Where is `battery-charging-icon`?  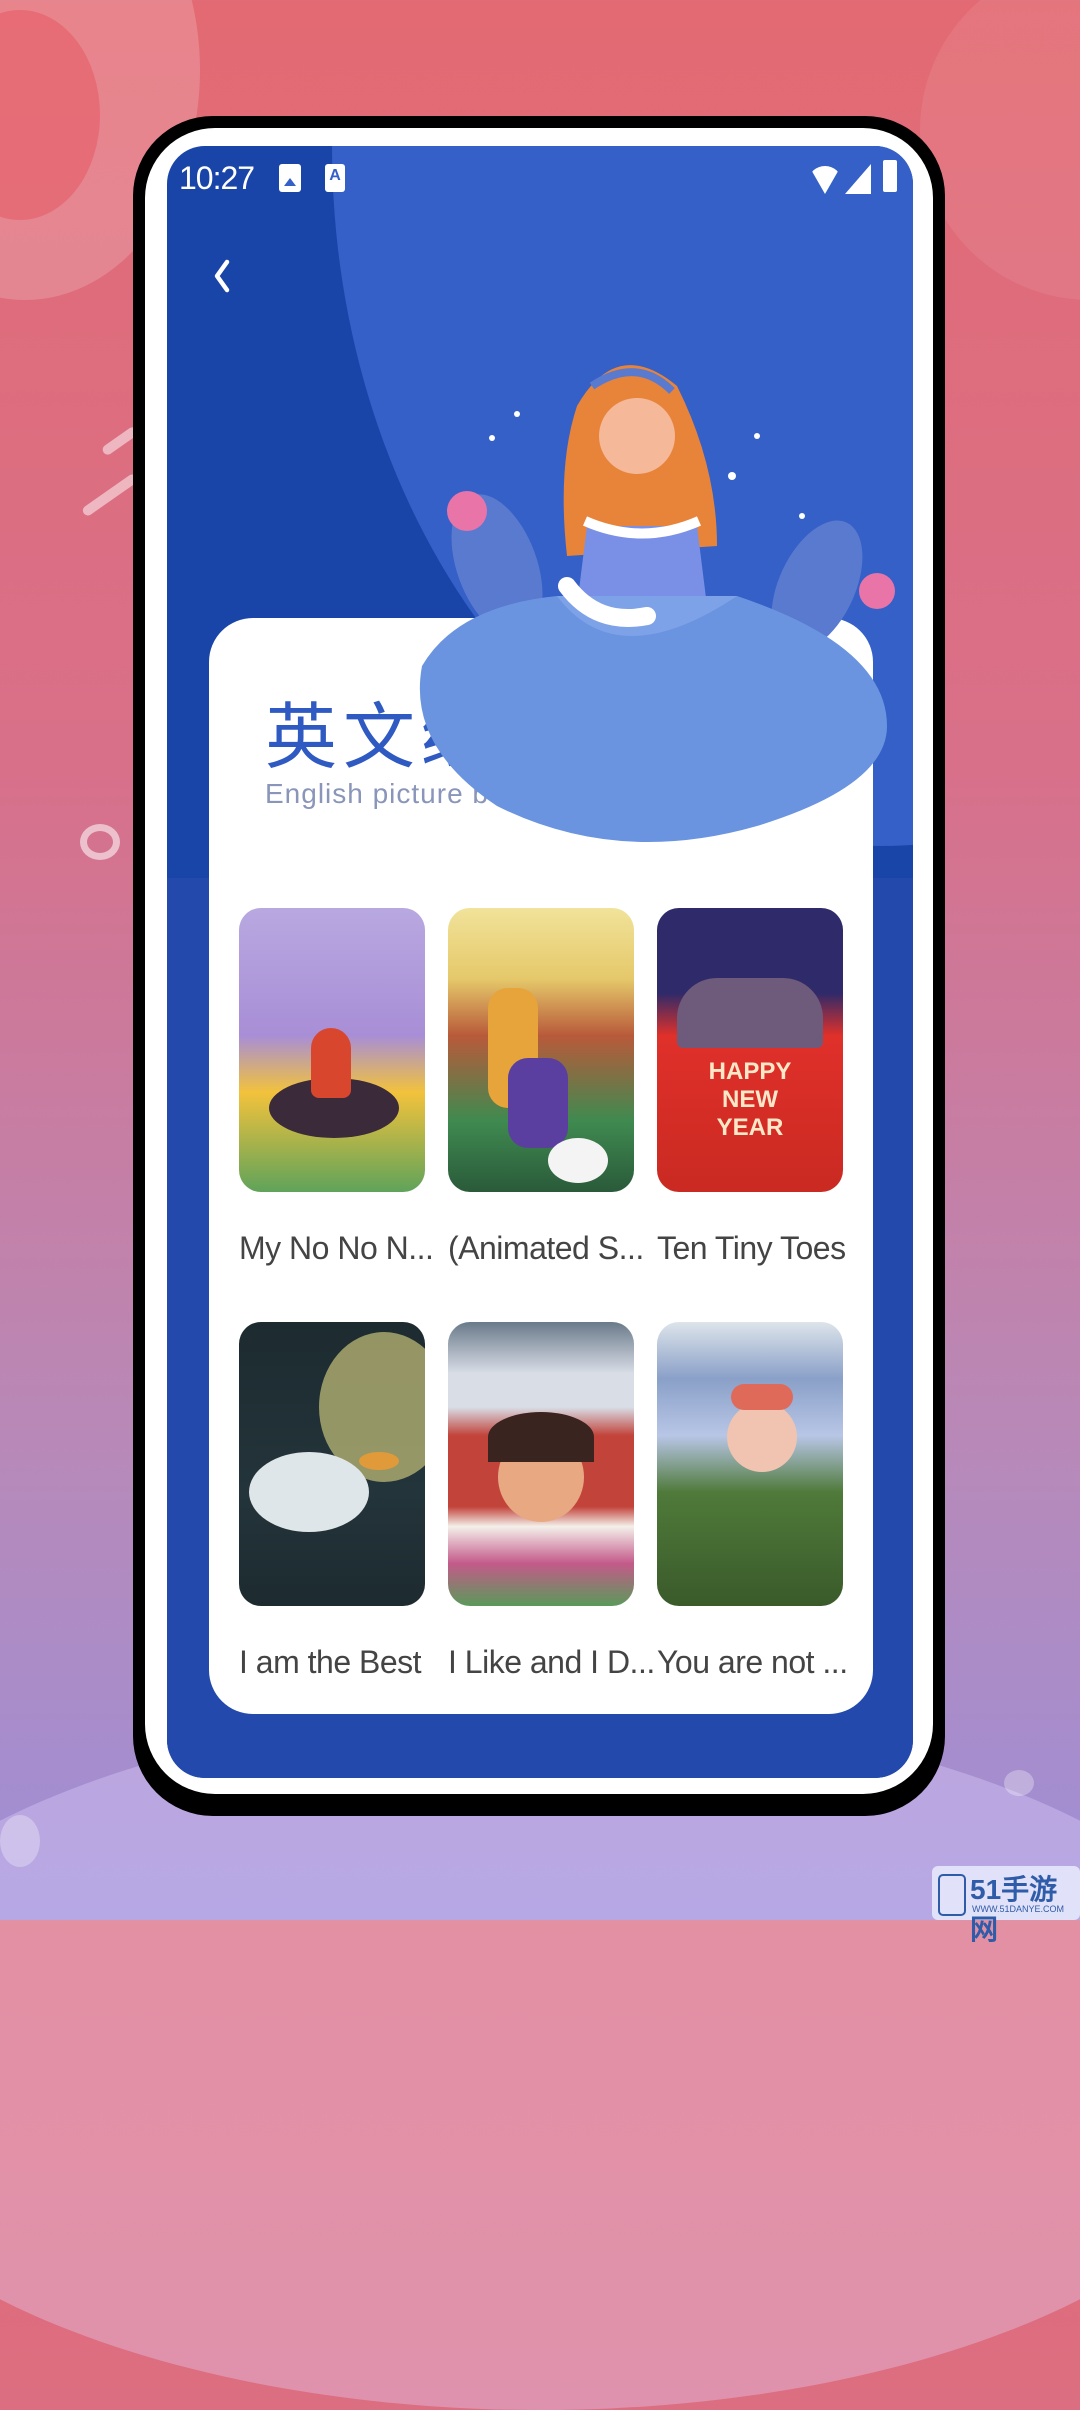 battery-charging-icon is located at coordinates (890, 176).